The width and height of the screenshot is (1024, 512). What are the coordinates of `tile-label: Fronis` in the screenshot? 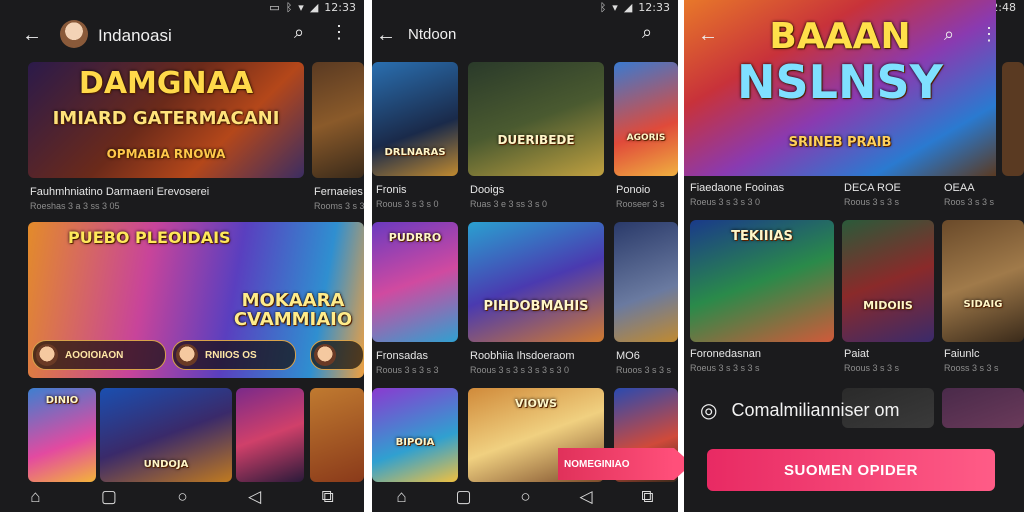 It's located at (391, 190).